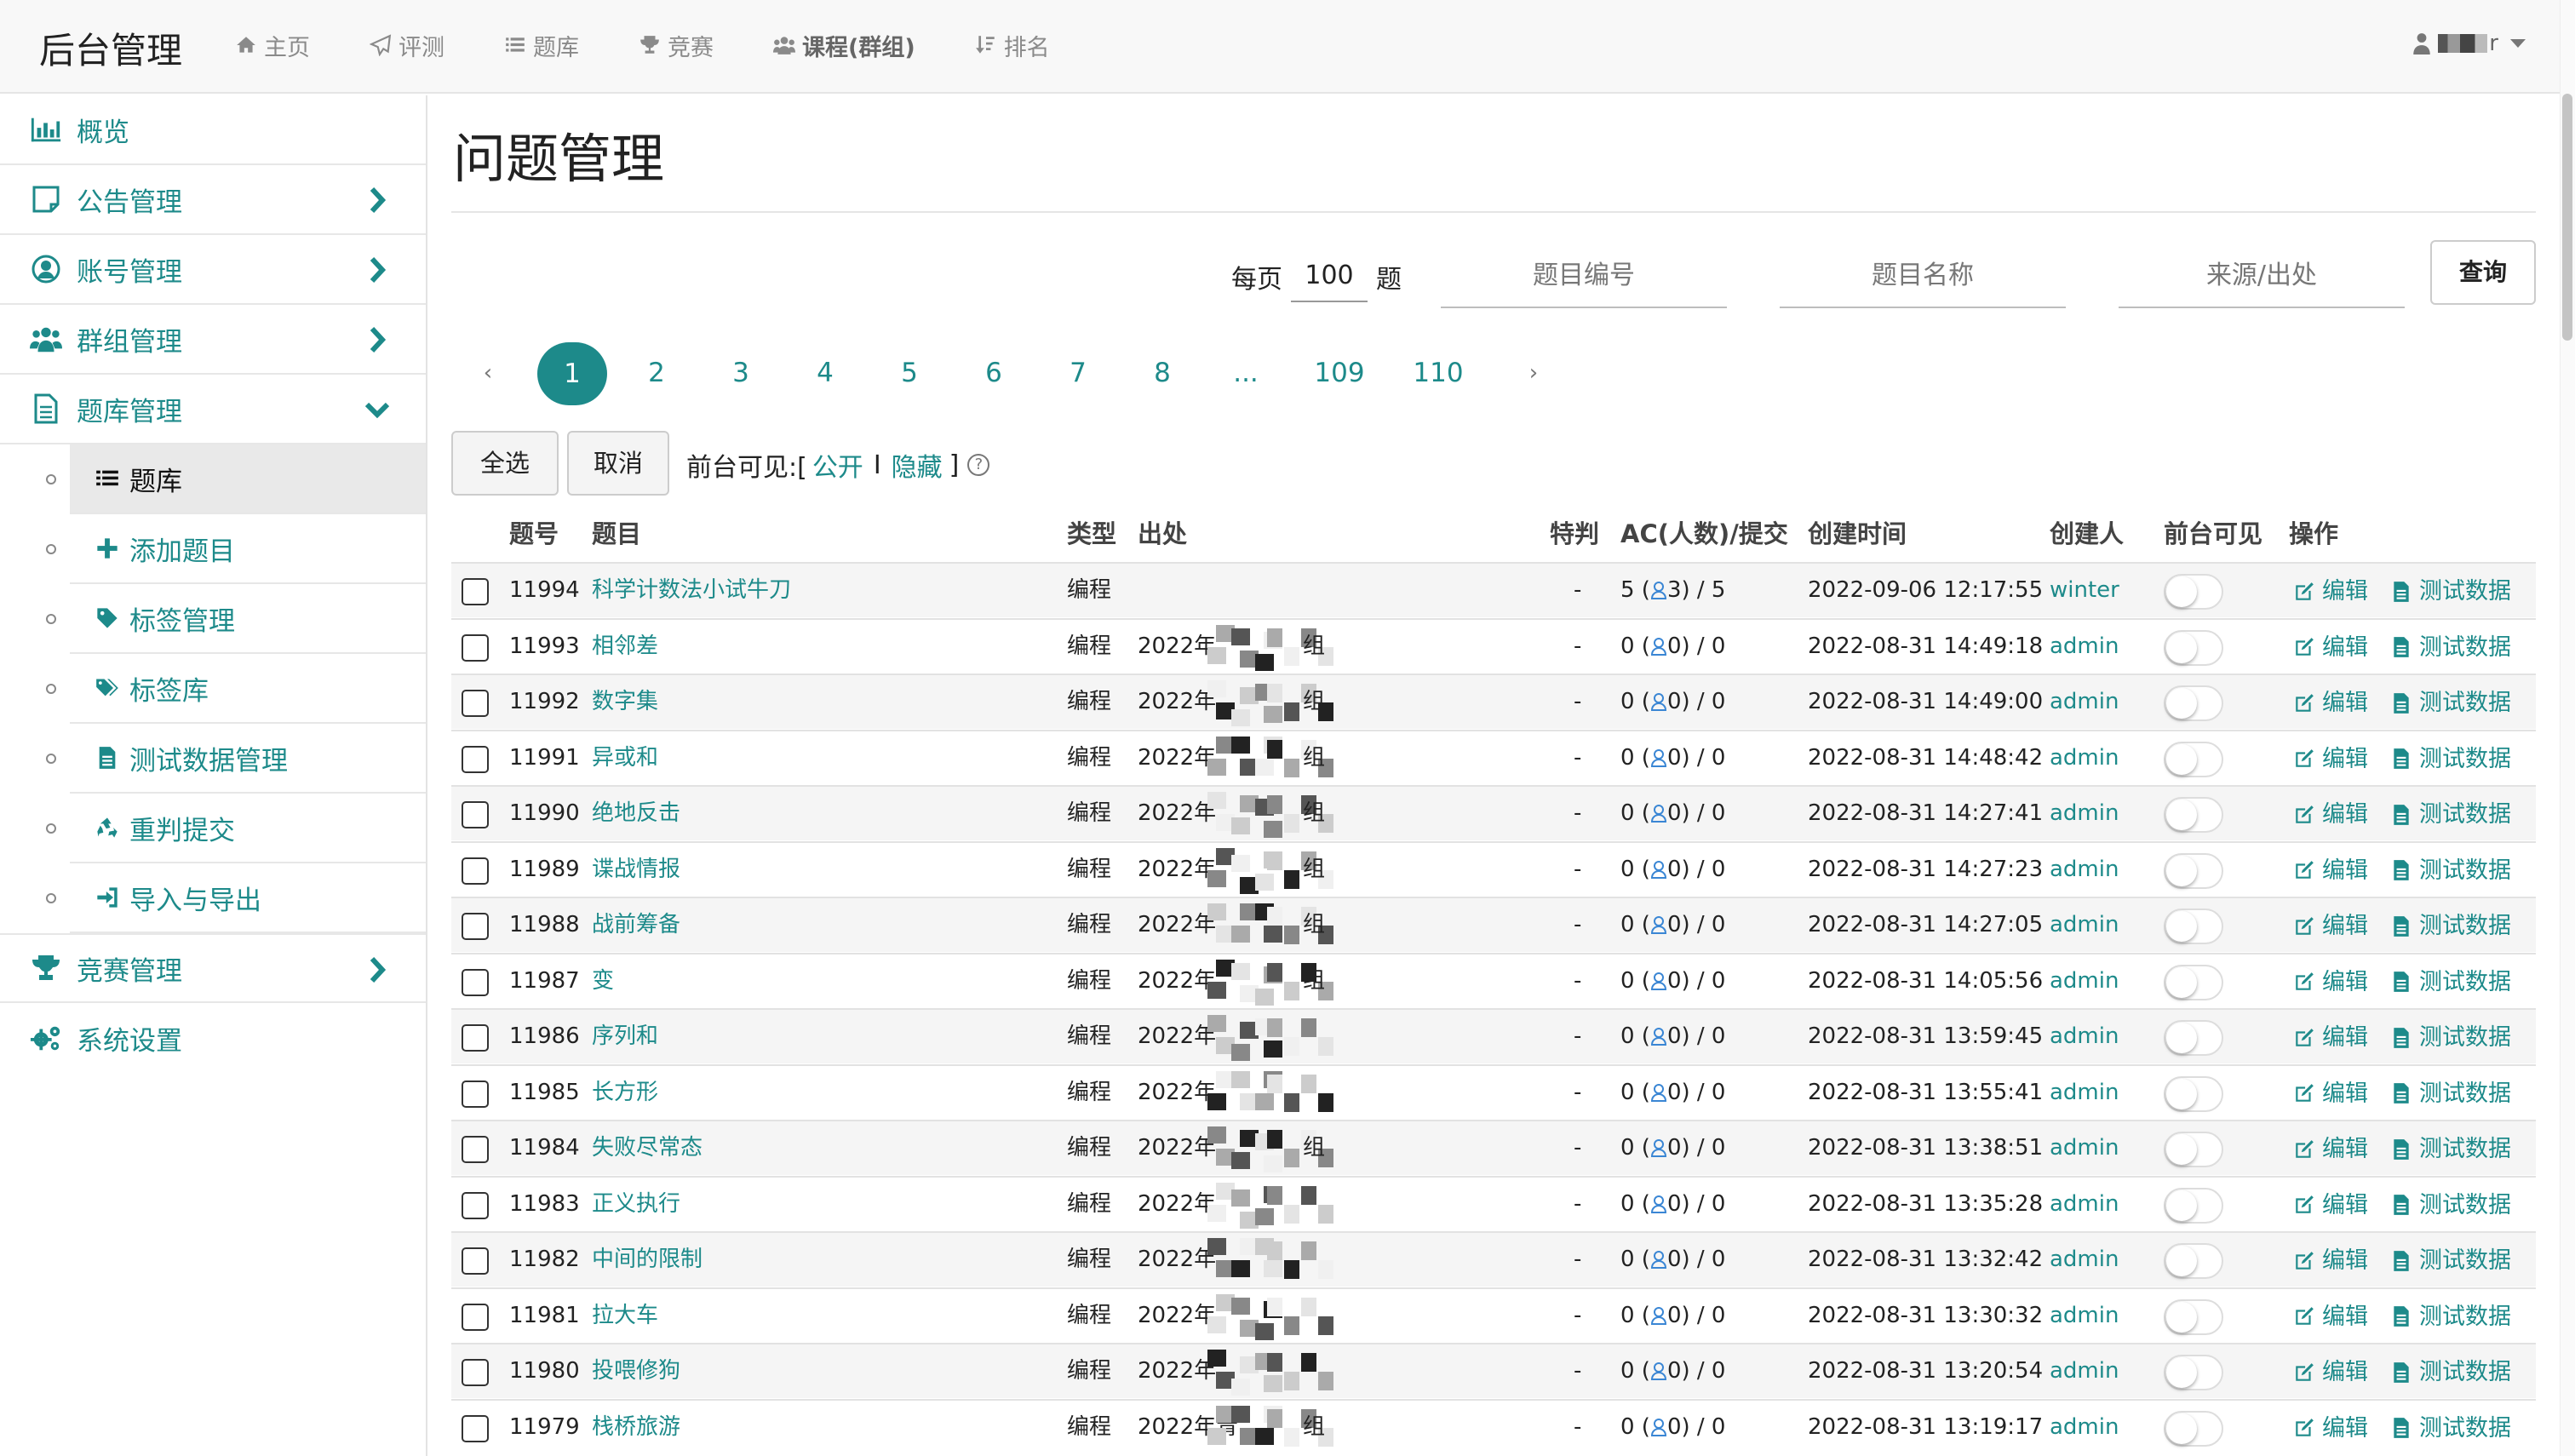 The width and height of the screenshot is (2575, 1456). What do you see at coordinates (1012, 45) in the screenshot?
I see `nav-ranking: 排名` at bounding box center [1012, 45].